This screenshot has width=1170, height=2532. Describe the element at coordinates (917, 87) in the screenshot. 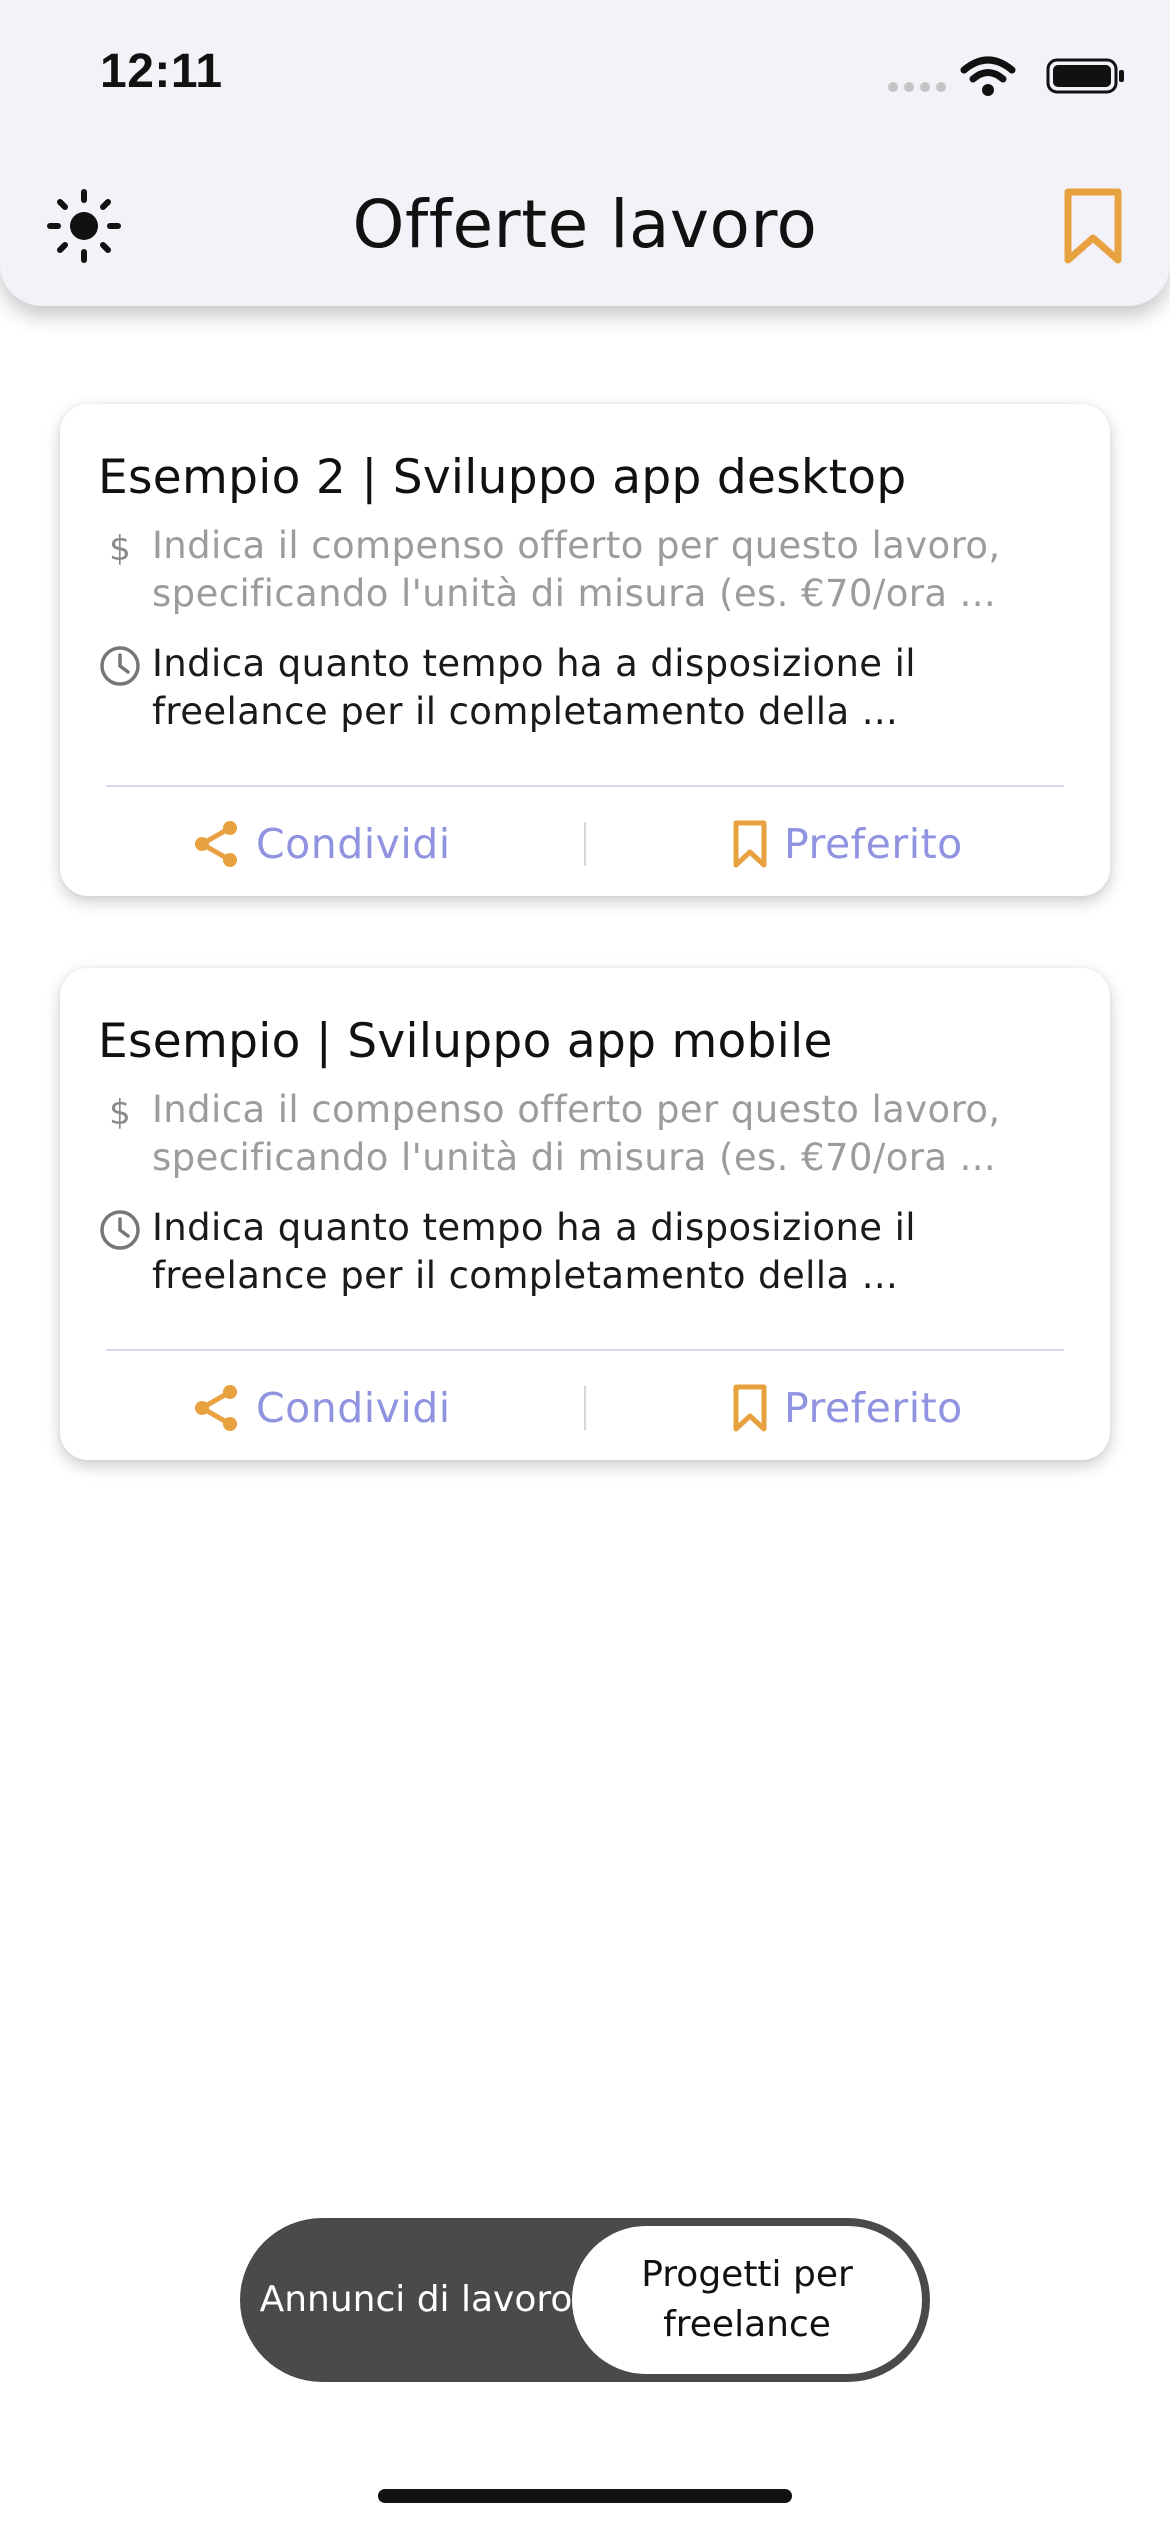

I see `signal-icon` at that location.